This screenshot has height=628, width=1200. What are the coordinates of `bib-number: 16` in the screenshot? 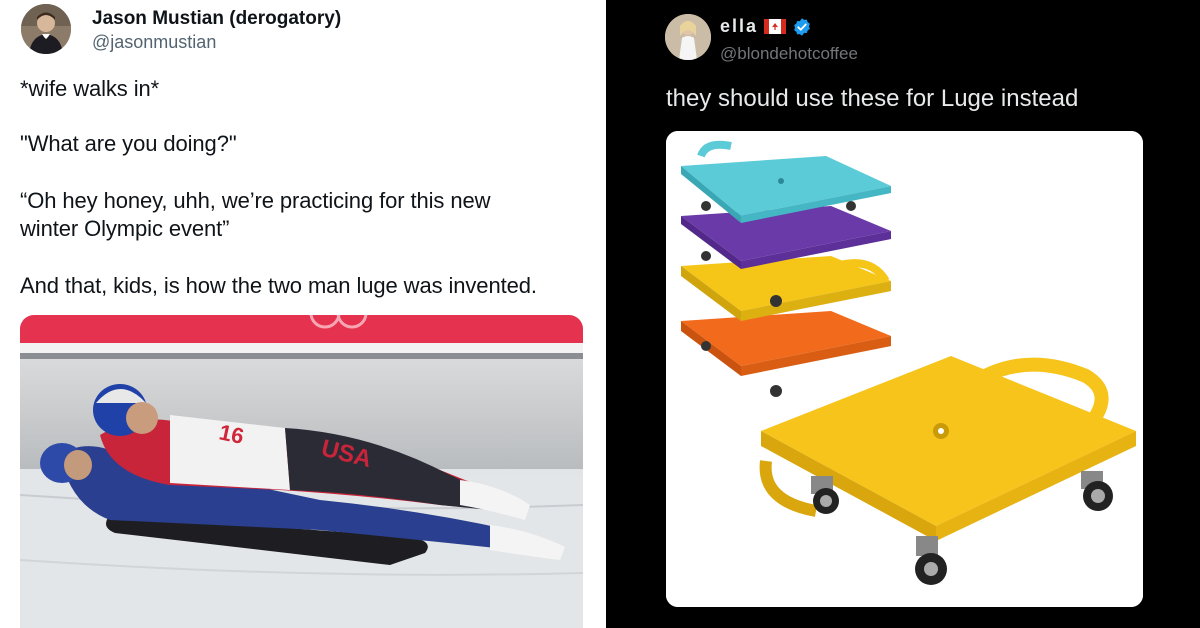 It's located at (231, 434).